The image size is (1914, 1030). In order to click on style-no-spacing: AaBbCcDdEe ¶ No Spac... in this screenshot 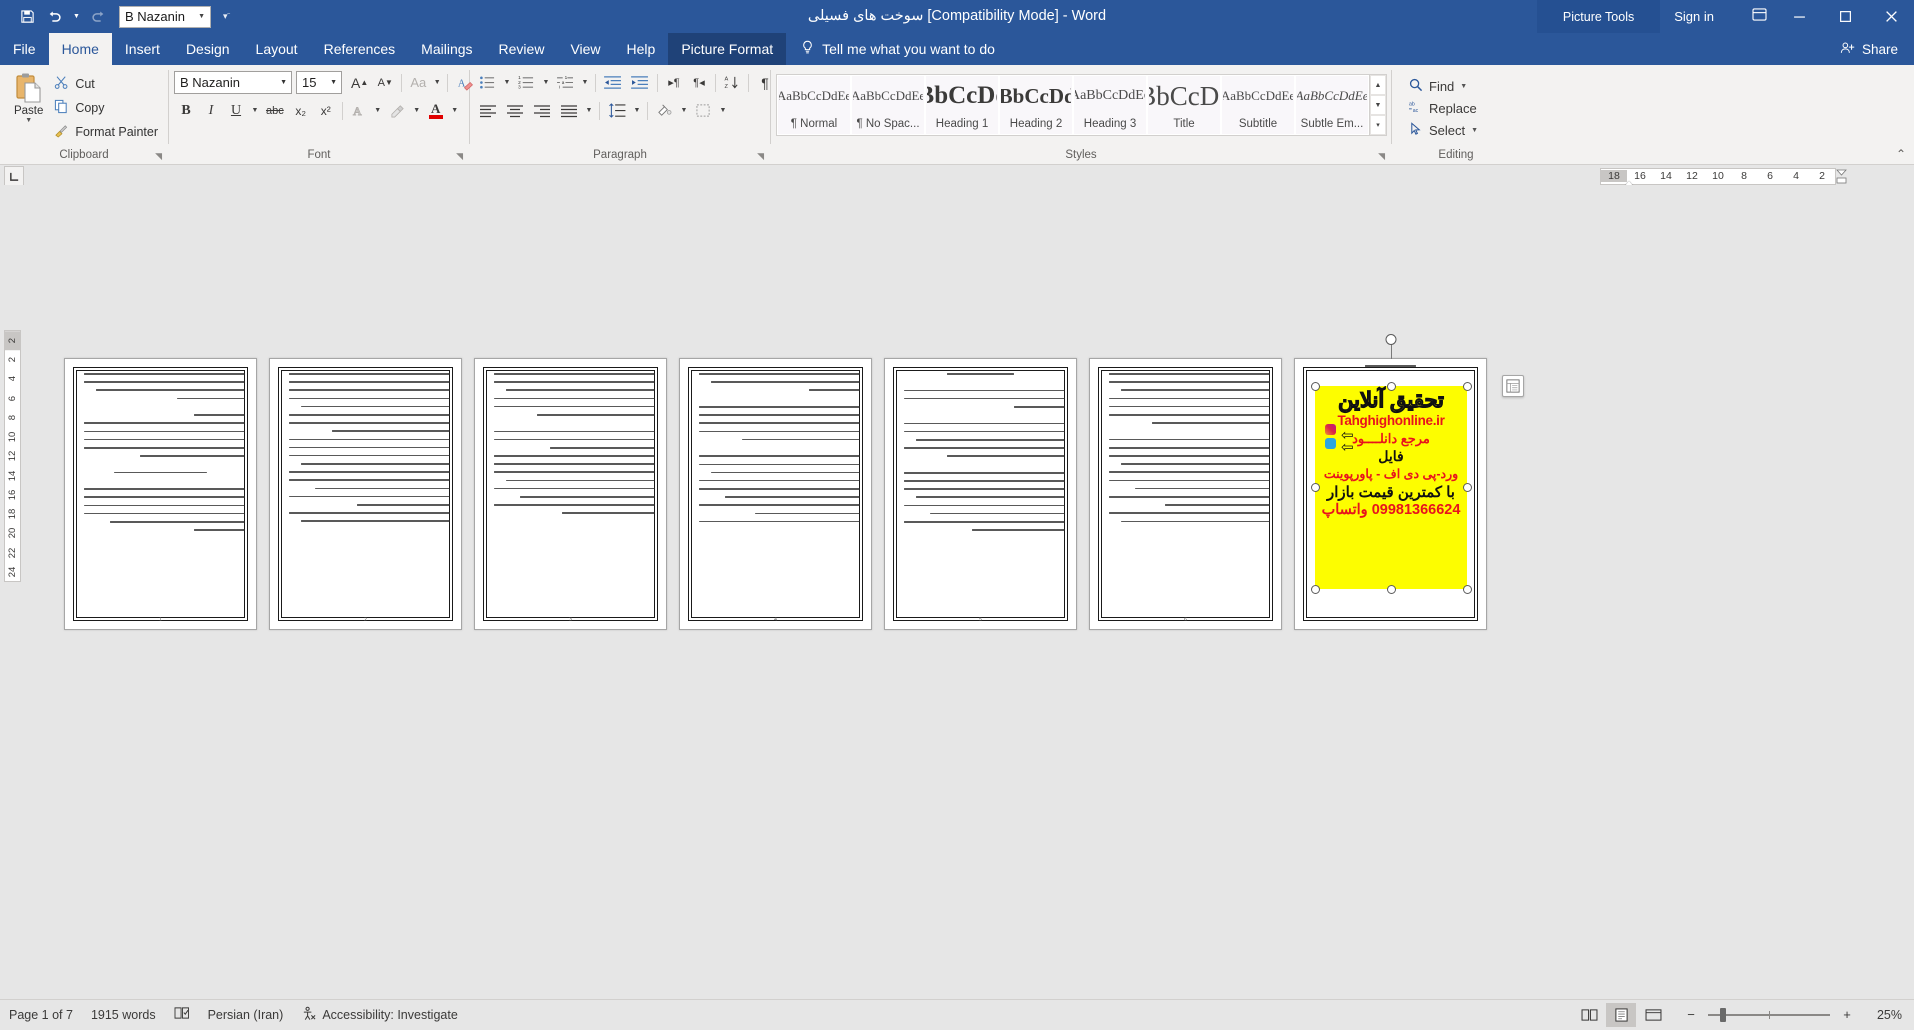, I will do `click(888, 105)`.